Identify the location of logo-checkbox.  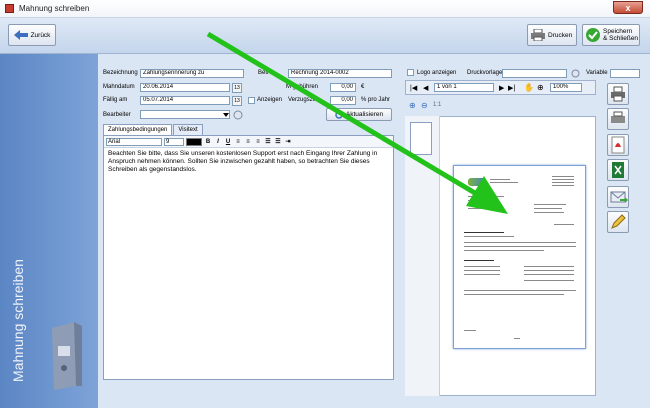
(410, 72).